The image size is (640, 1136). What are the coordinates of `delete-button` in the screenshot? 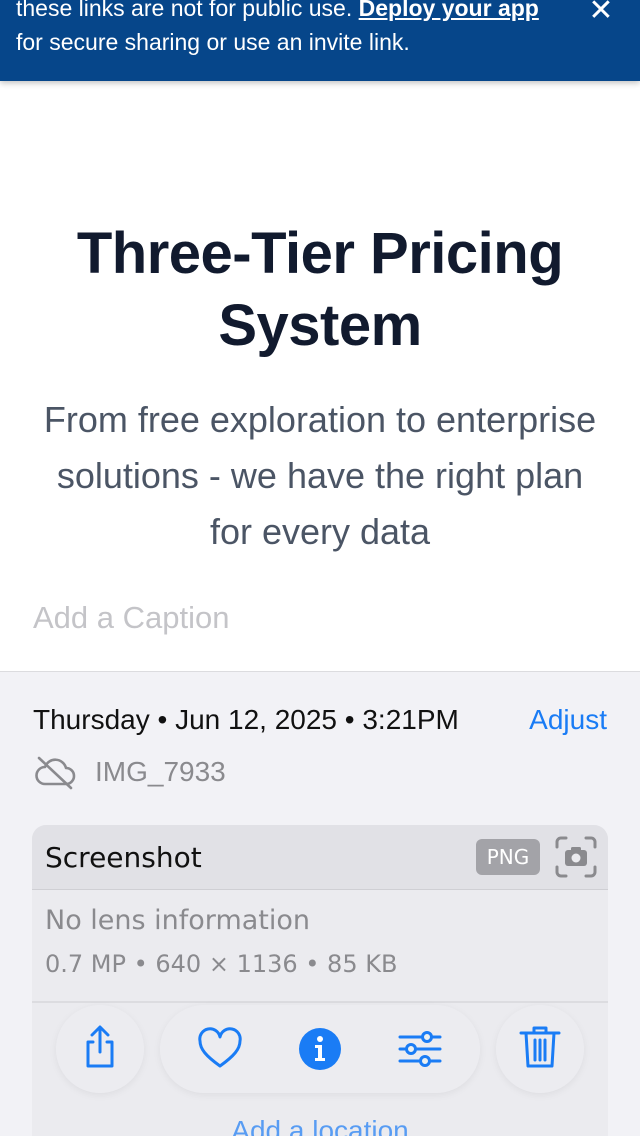 It's located at (540, 1049).